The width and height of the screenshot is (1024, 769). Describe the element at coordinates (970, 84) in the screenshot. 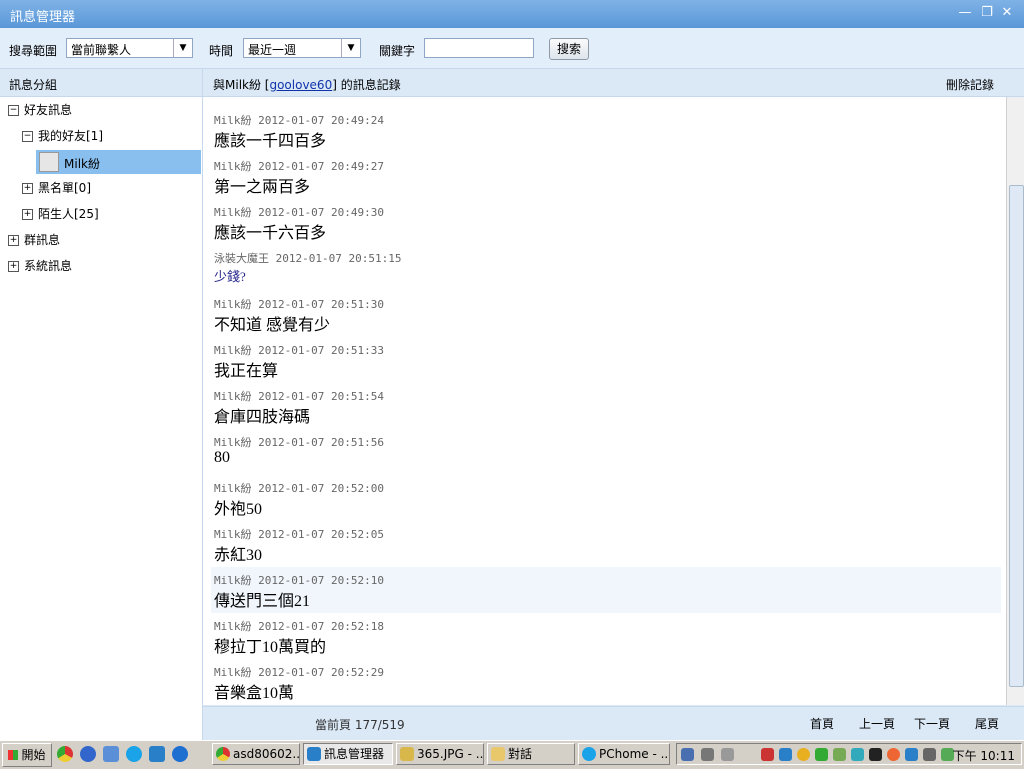

I see `delete-records-button: 刪除記錄` at that location.